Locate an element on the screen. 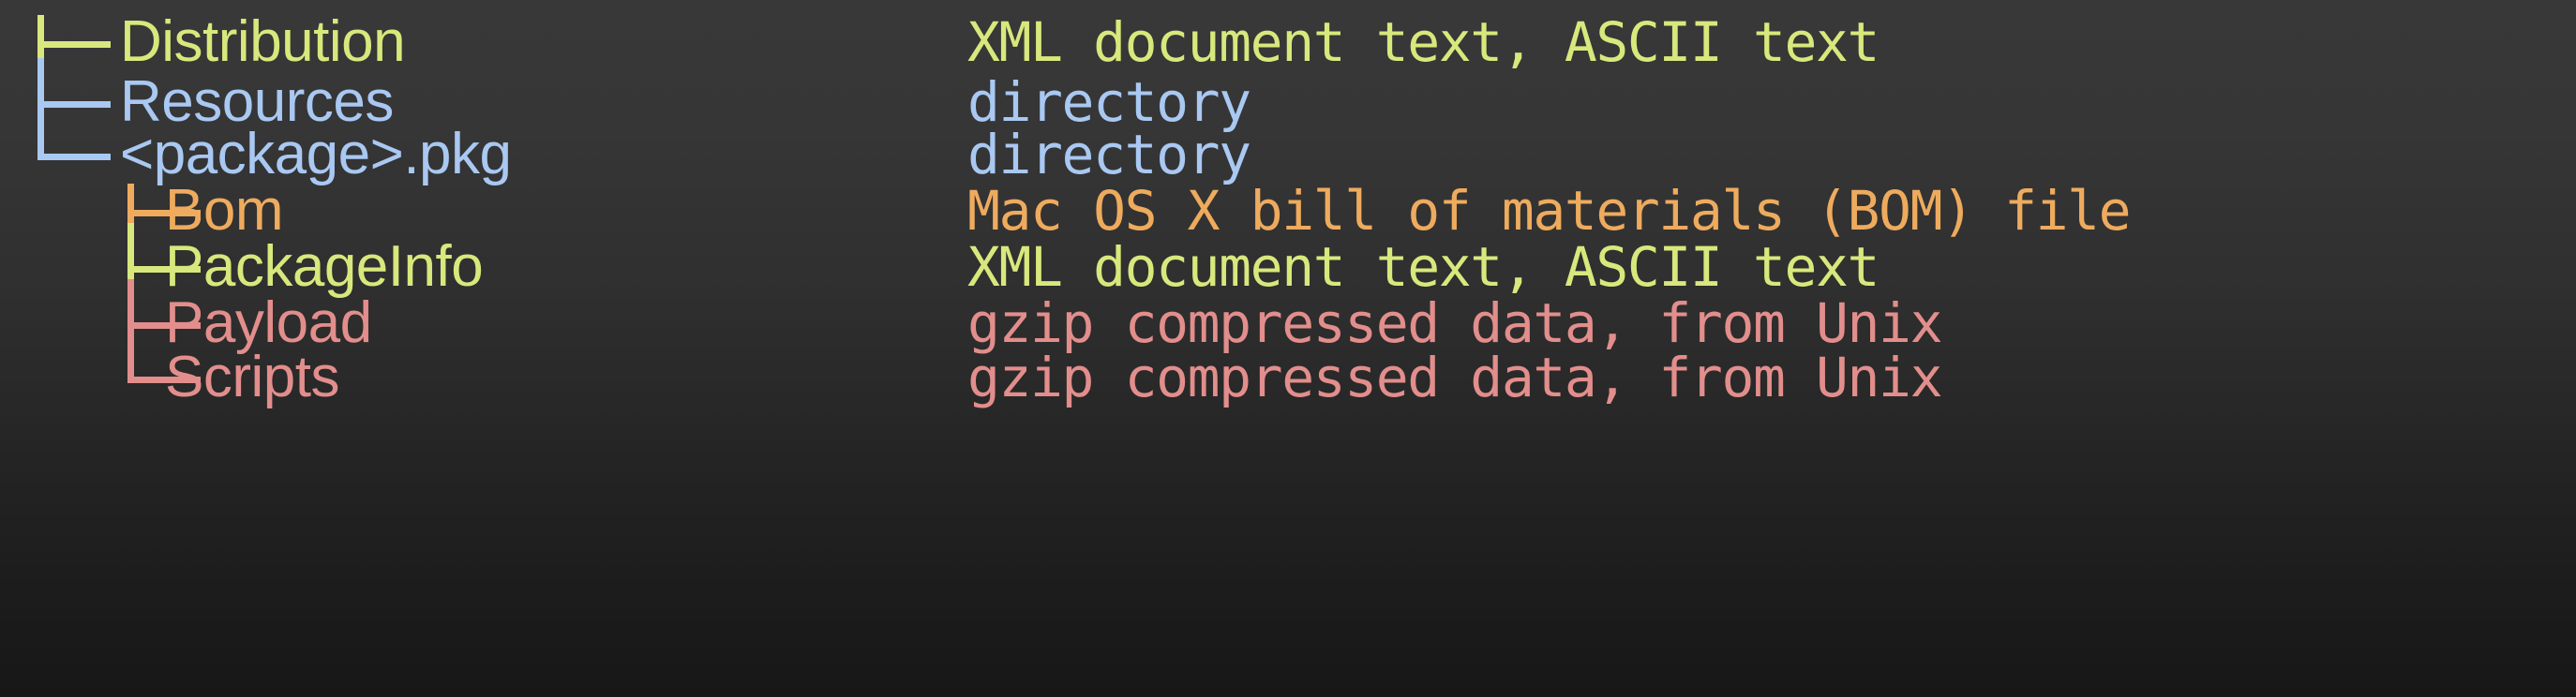 This screenshot has width=2576, height=697. tree-node-name: Scripts is located at coordinates (252, 378).